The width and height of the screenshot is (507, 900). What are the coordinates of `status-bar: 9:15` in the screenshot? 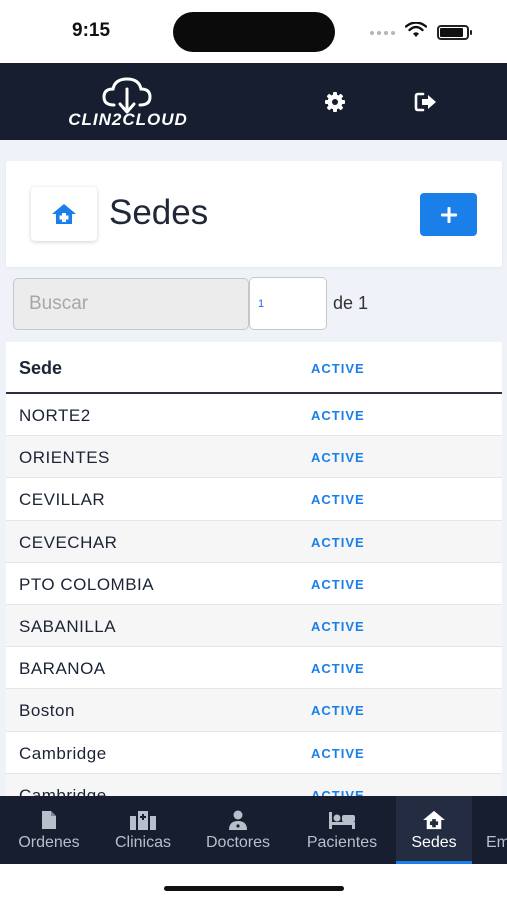 It's located at (253, 31).